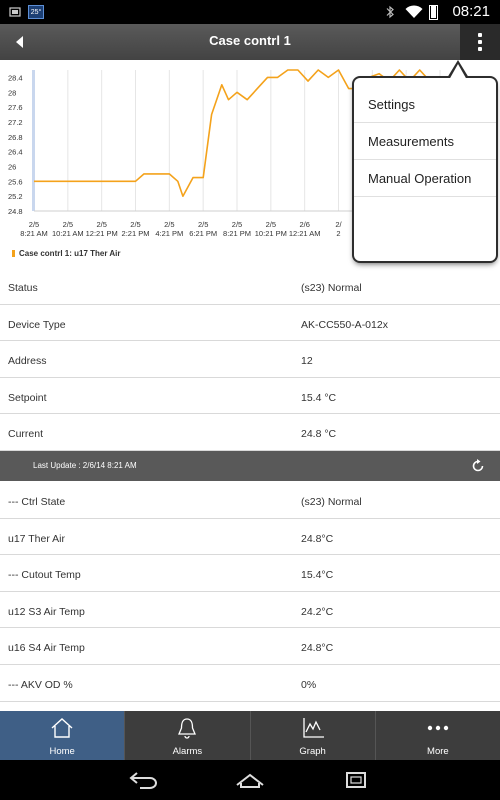 The height and width of the screenshot is (800, 500). I want to click on tab-graph: Graph, so click(313, 735).